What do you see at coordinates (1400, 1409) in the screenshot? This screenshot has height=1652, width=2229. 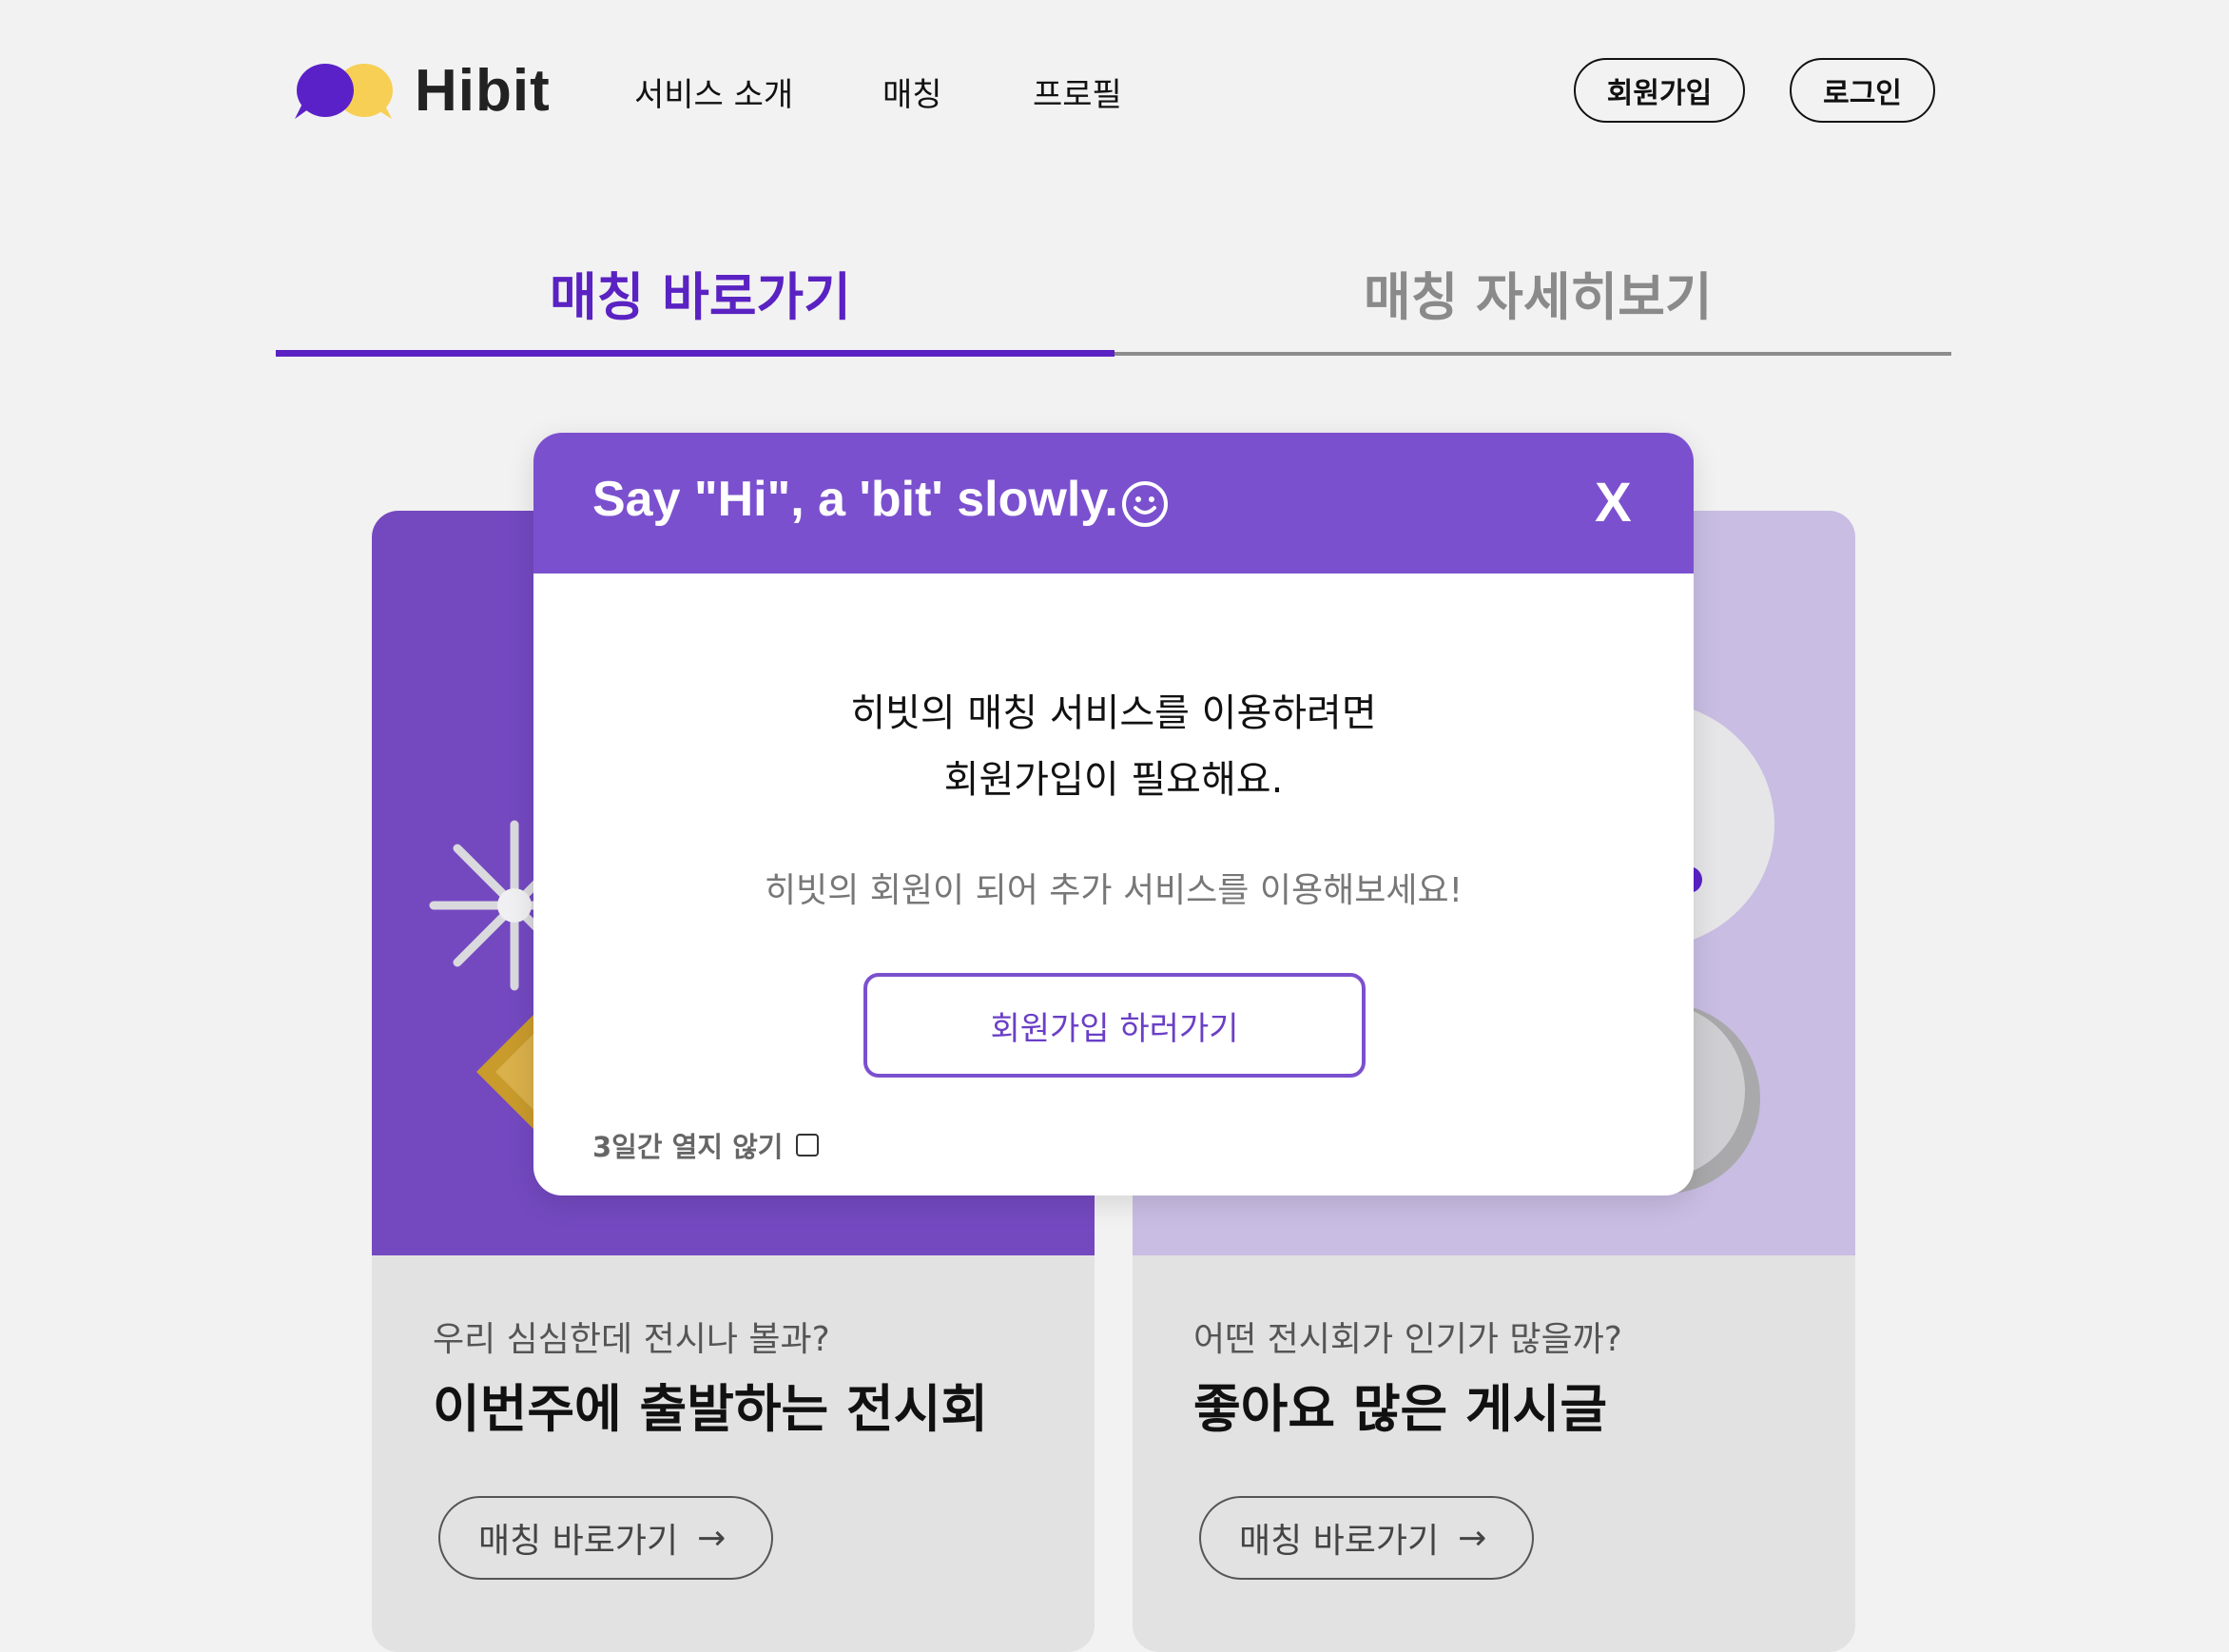 I see `card-title: 좋아요 많은 게시글` at bounding box center [1400, 1409].